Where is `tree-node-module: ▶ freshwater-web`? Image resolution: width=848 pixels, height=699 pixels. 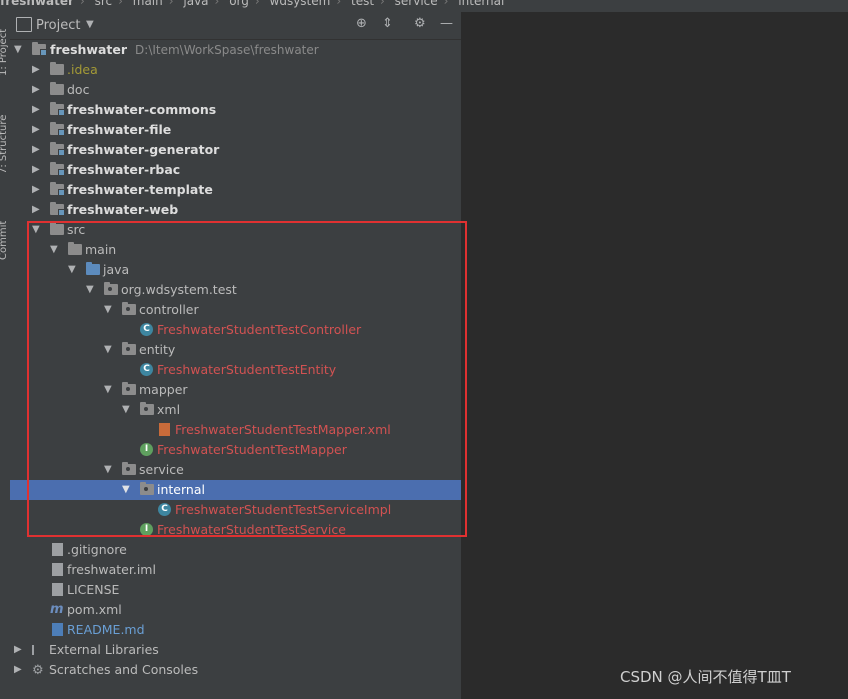
tree-node-module: ▶ freshwater-web is located at coordinates (235, 210).